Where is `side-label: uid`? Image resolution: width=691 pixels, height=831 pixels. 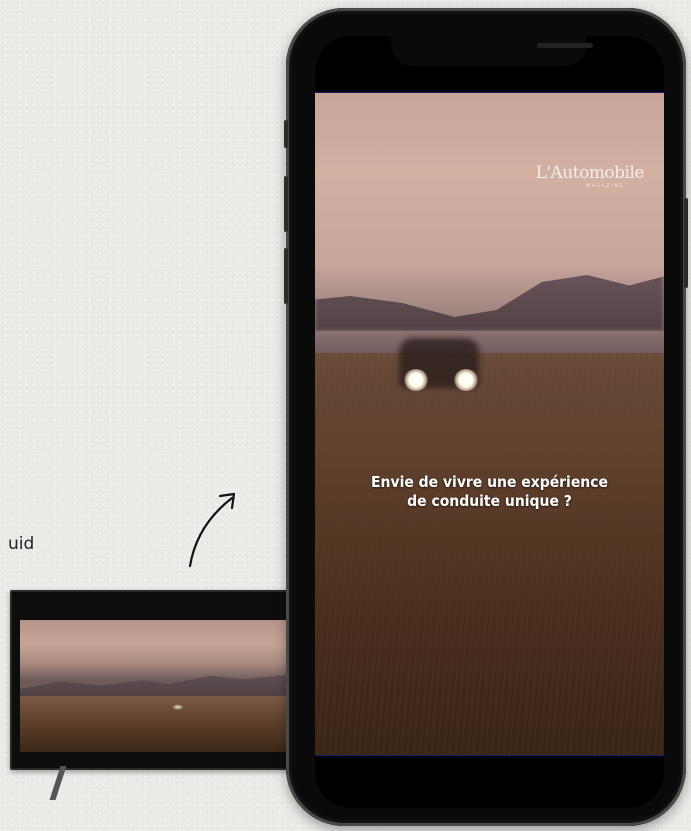
side-label: uid is located at coordinates (21, 544).